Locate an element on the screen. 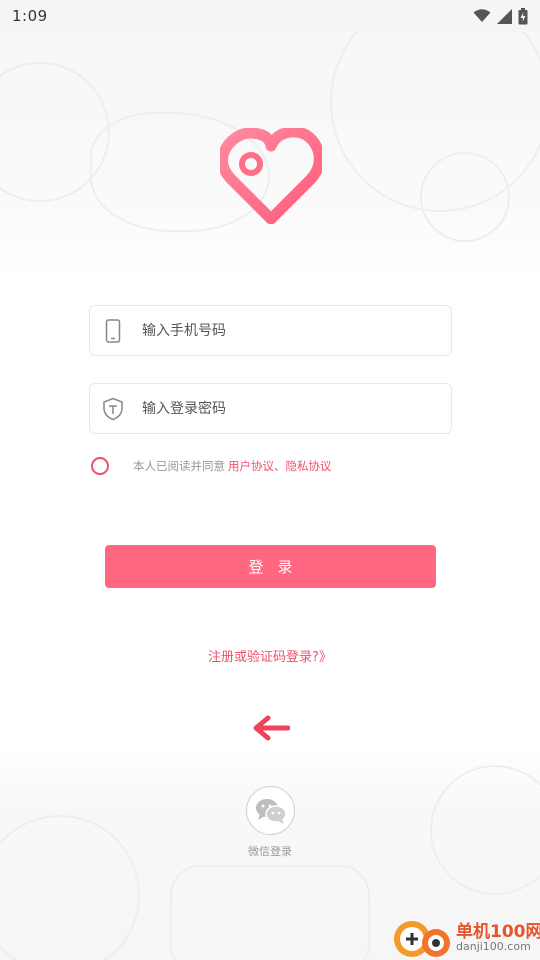  password-field is located at coordinates (270, 408).